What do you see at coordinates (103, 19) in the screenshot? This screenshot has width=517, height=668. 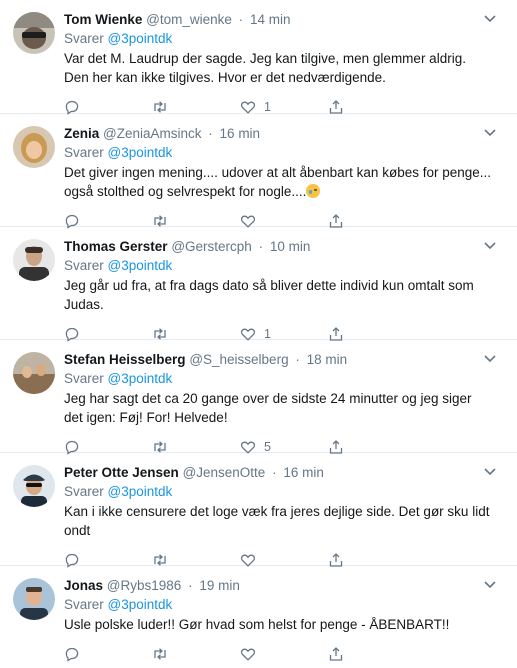 I see `author-name: Tom Wienke` at bounding box center [103, 19].